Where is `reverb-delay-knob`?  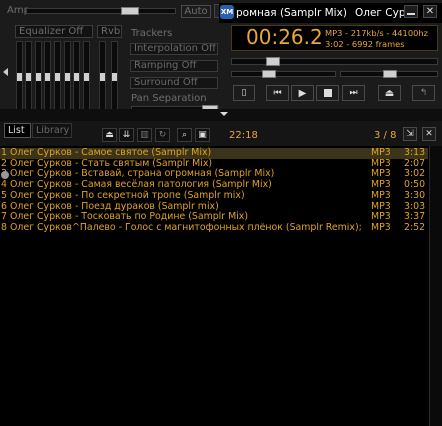 reverb-delay-knob is located at coordinates (114, 77).